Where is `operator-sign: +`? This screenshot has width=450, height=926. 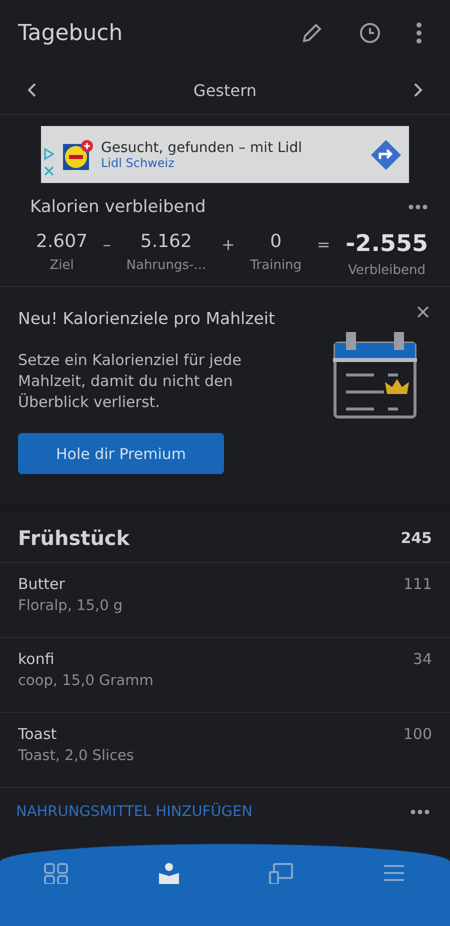 operator-sign: + is located at coordinates (228, 244).